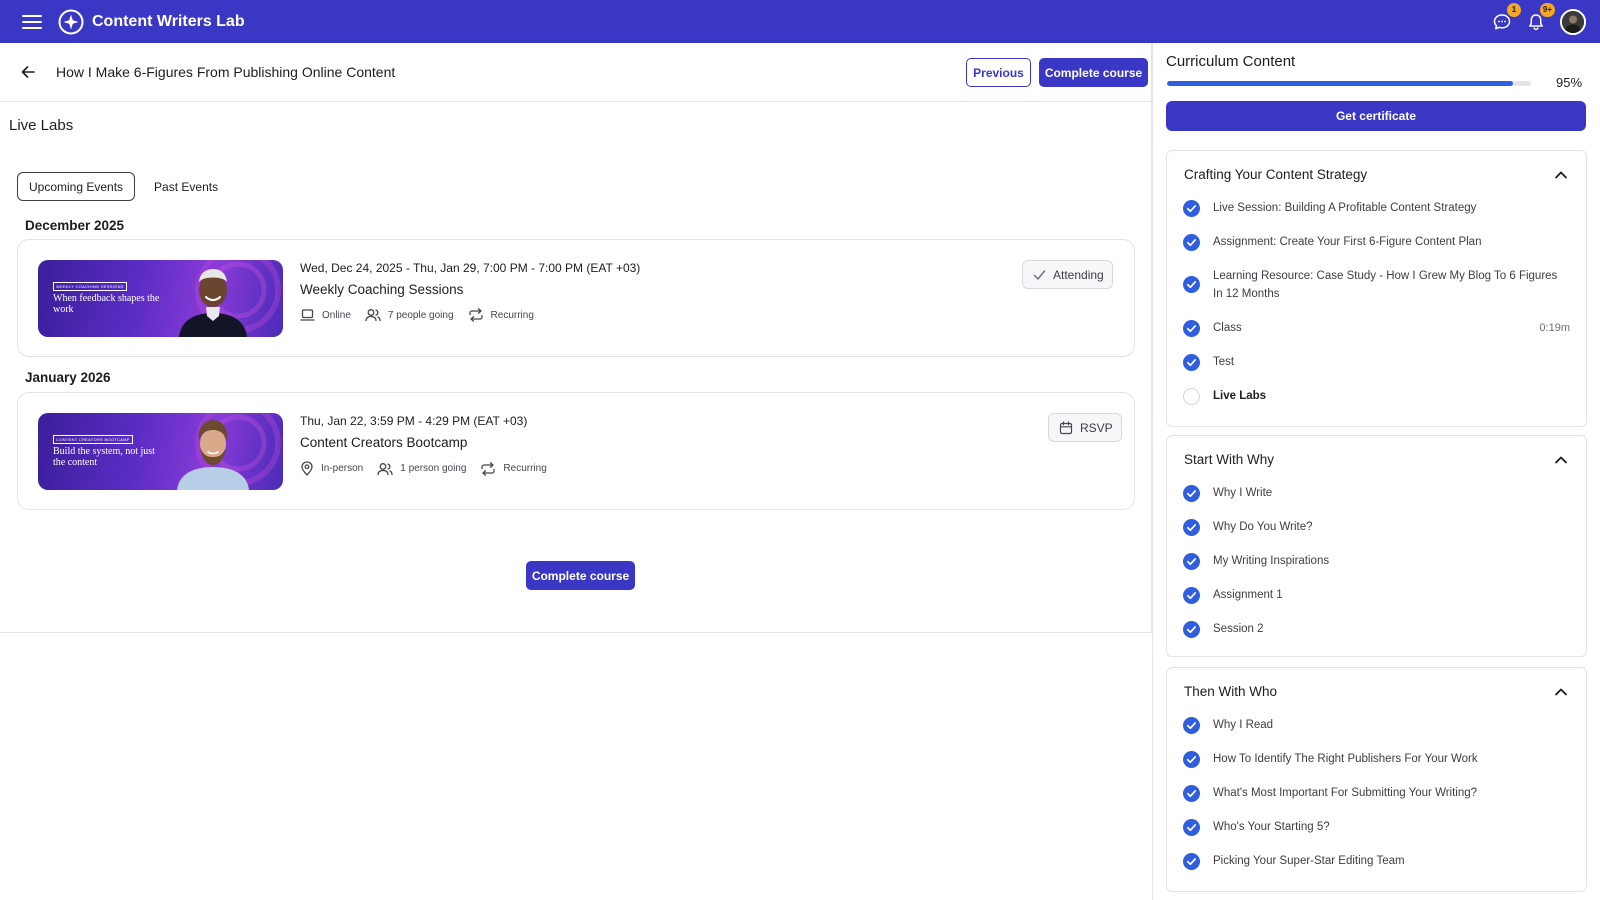 This screenshot has width=1600, height=900. I want to click on notifications-badge: 9+, so click(1547, 9).